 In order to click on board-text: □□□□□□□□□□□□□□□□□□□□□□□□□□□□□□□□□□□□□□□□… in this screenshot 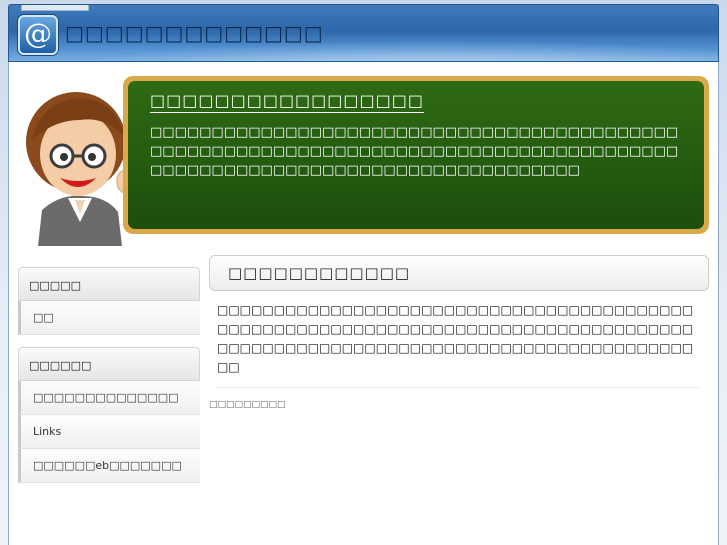, I will do `click(414, 151)`.